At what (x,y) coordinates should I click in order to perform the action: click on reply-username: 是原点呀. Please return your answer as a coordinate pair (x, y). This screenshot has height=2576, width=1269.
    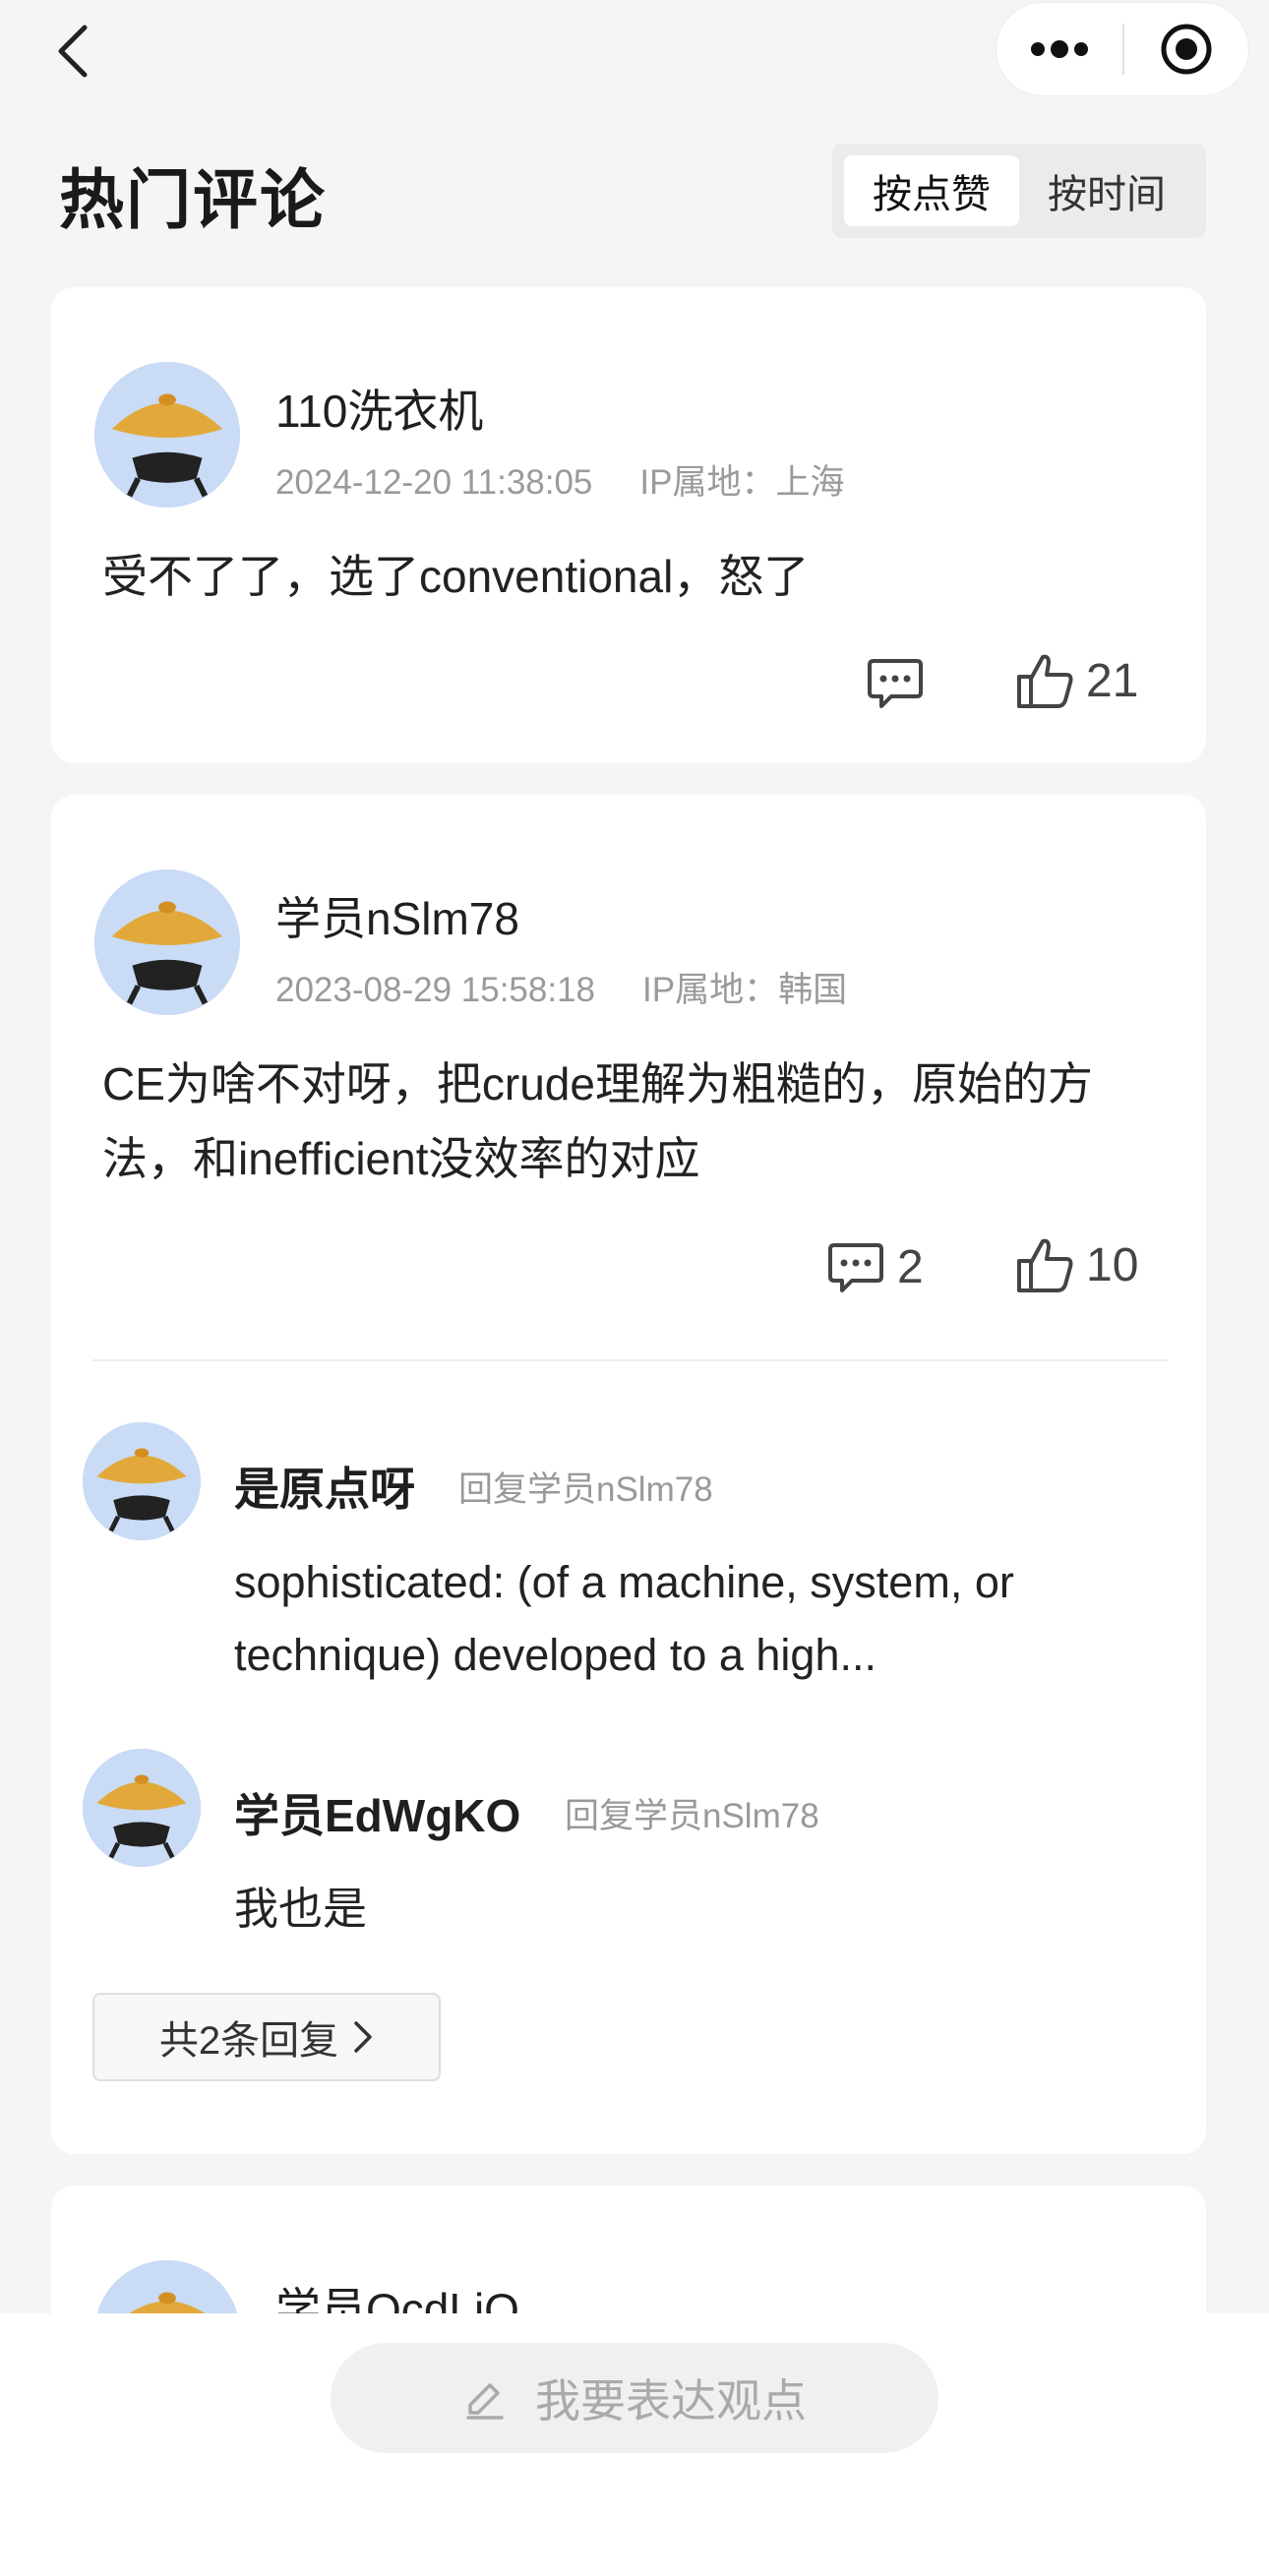
    Looking at the image, I should click on (324, 1486).